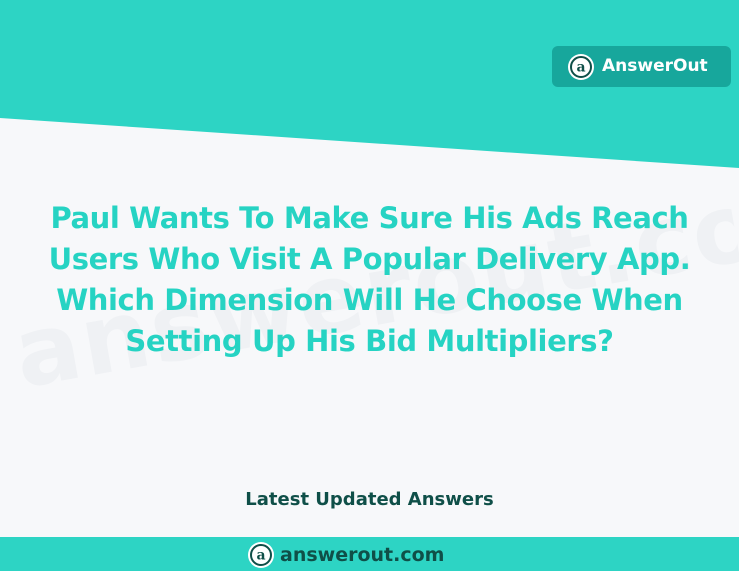 This screenshot has width=739, height=571. I want to click on headline-line-4: Setting Up His Bid Multipliers?, so click(369, 341).